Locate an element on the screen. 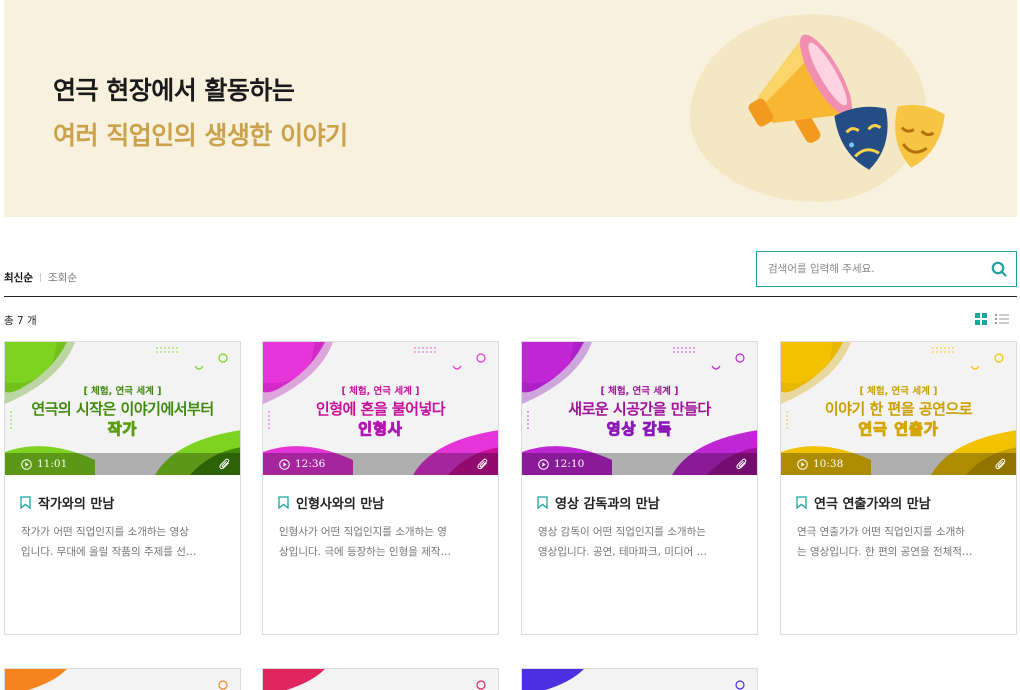 The width and height of the screenshot is (1020, 690). video-thumbnail: [ 체험, 연극 세계 ] 새로운 시공간을 만들다 영상 감독 12:10 is located at coordinates (639, 408).